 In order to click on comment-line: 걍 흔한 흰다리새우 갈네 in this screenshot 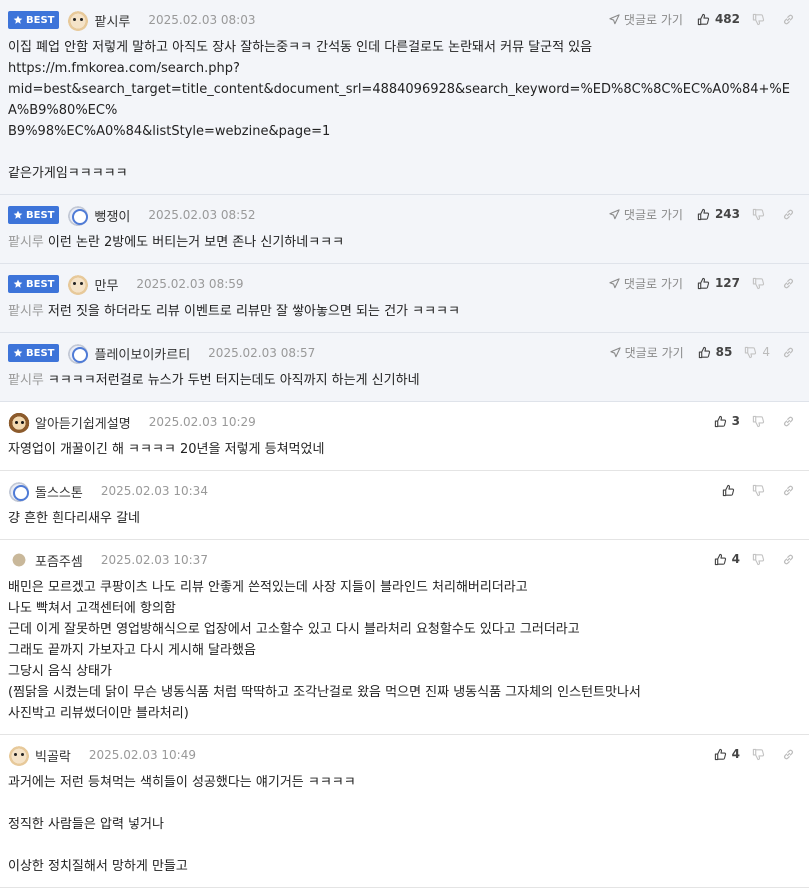, I will do `click(403, 518)`.